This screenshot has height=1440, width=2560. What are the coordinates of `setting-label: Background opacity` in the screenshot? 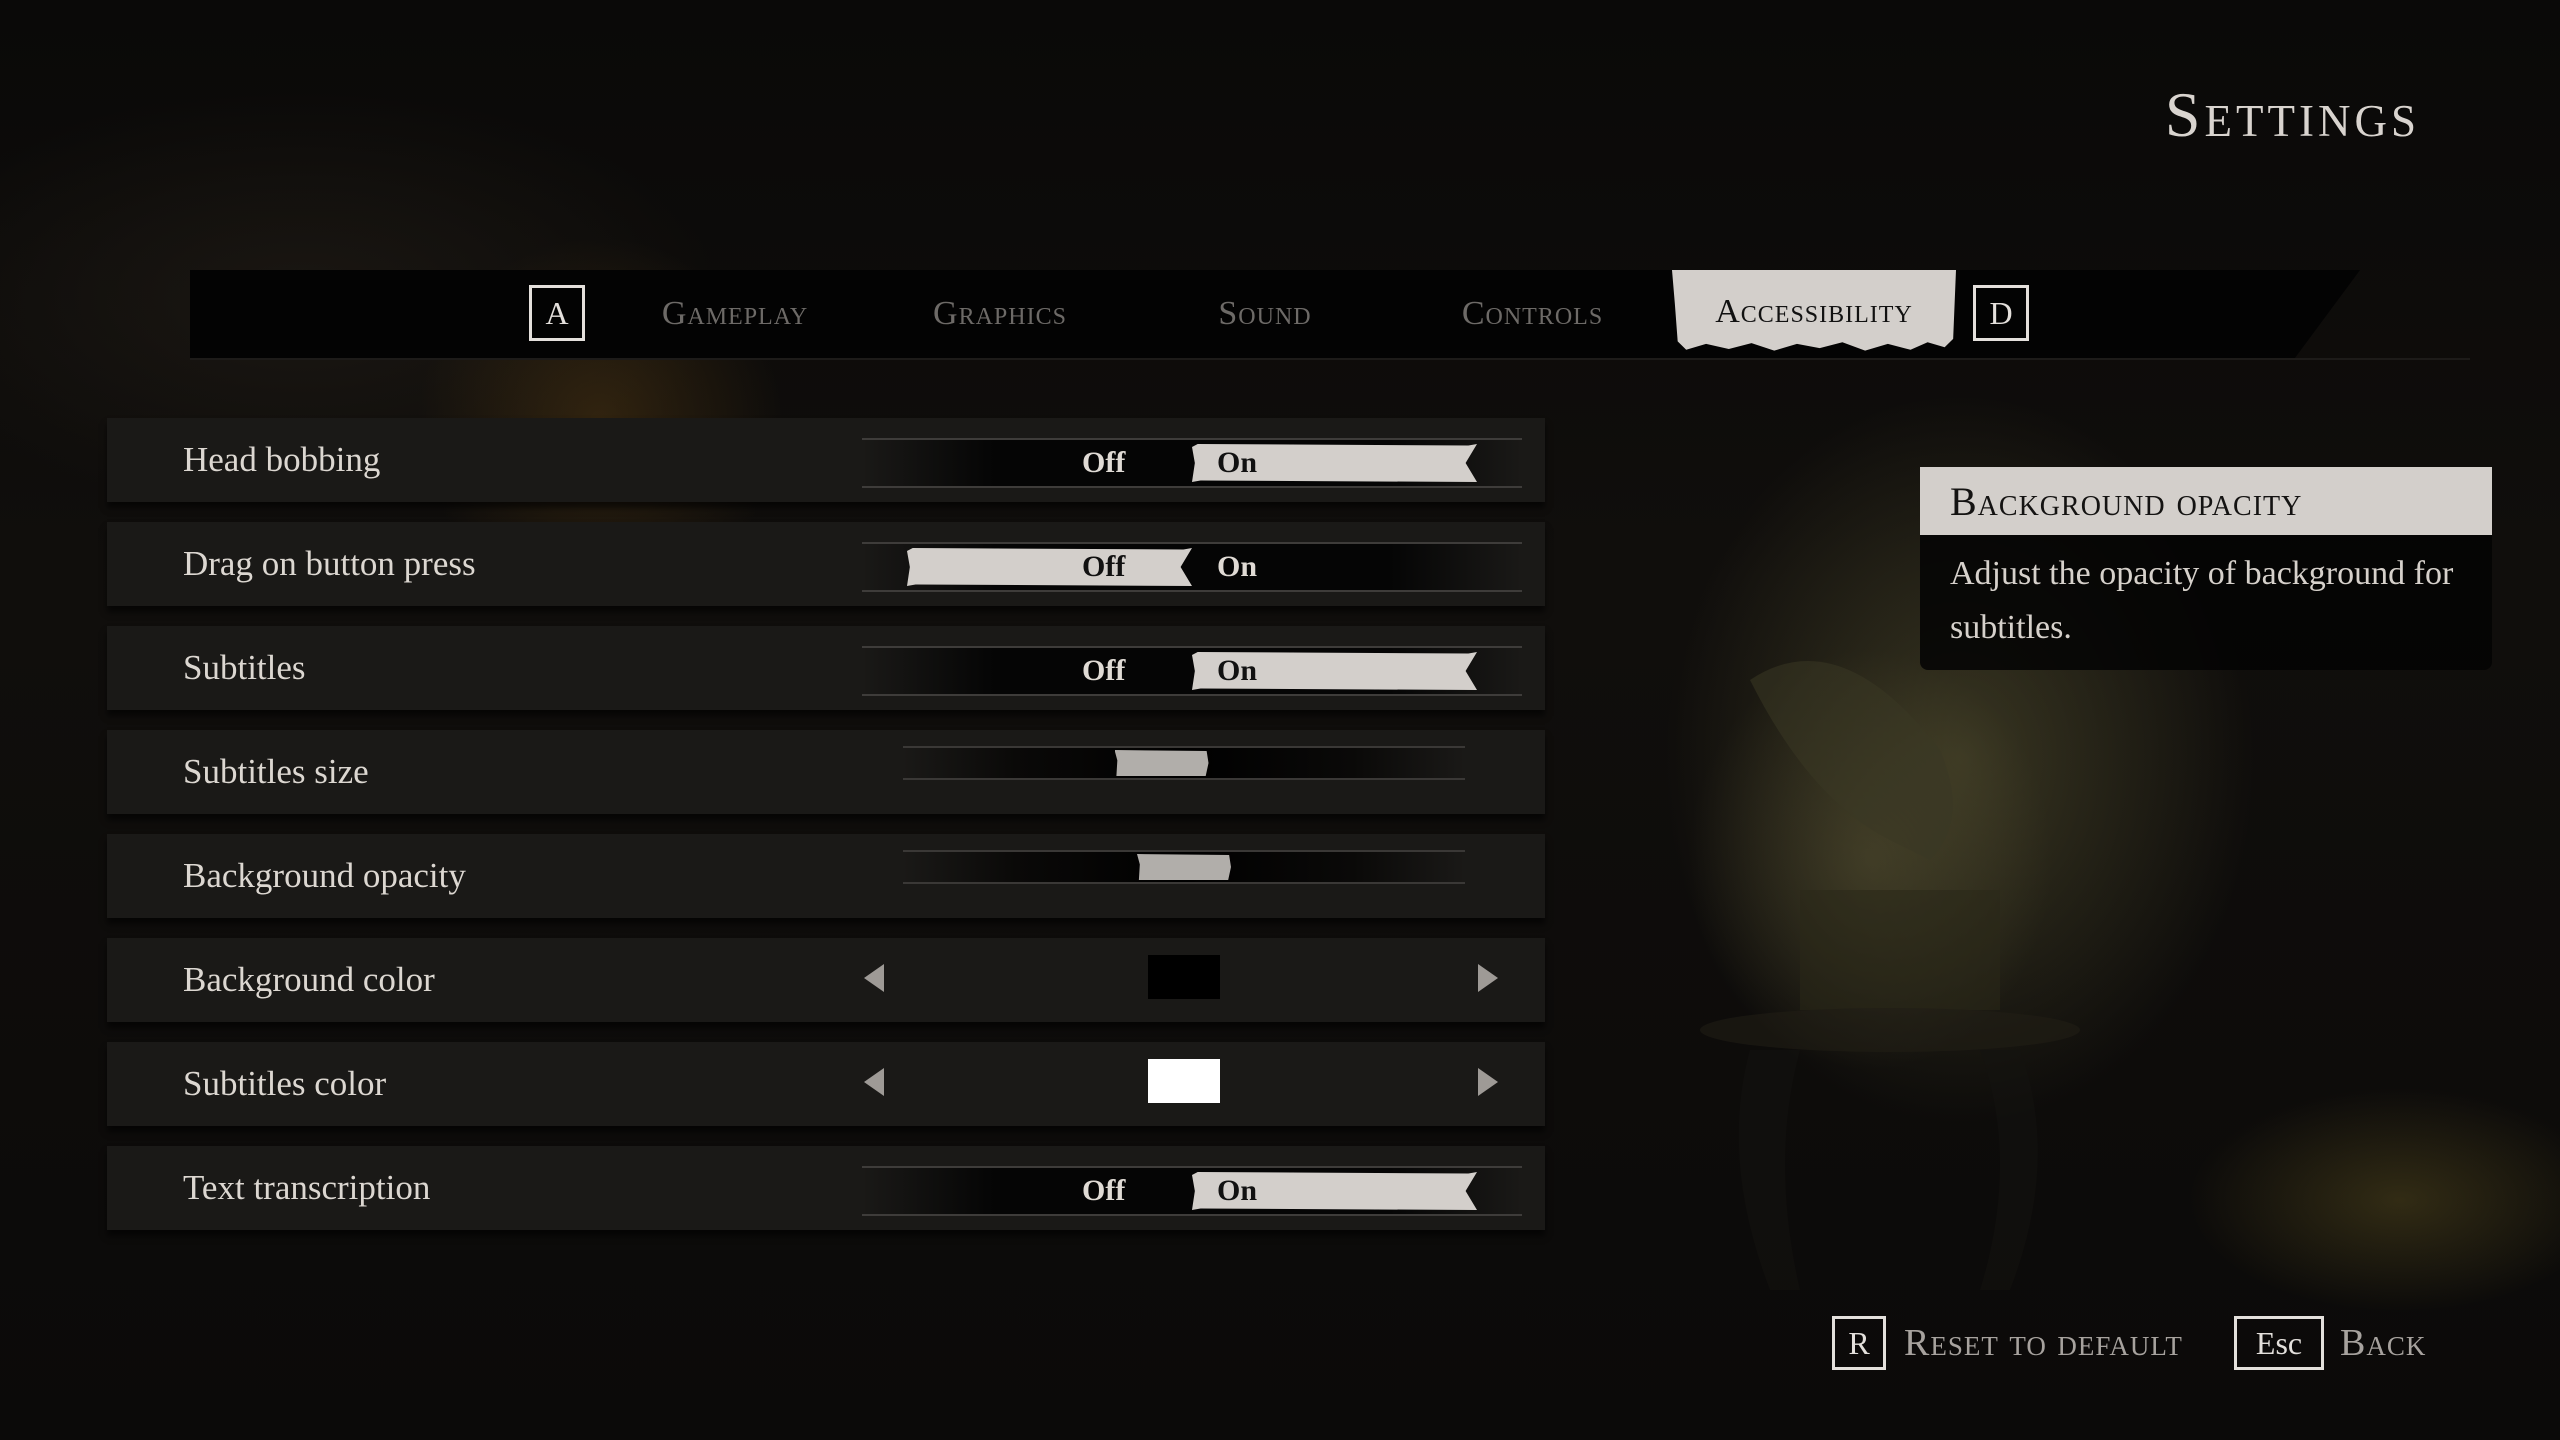 It's located at (324, 875).